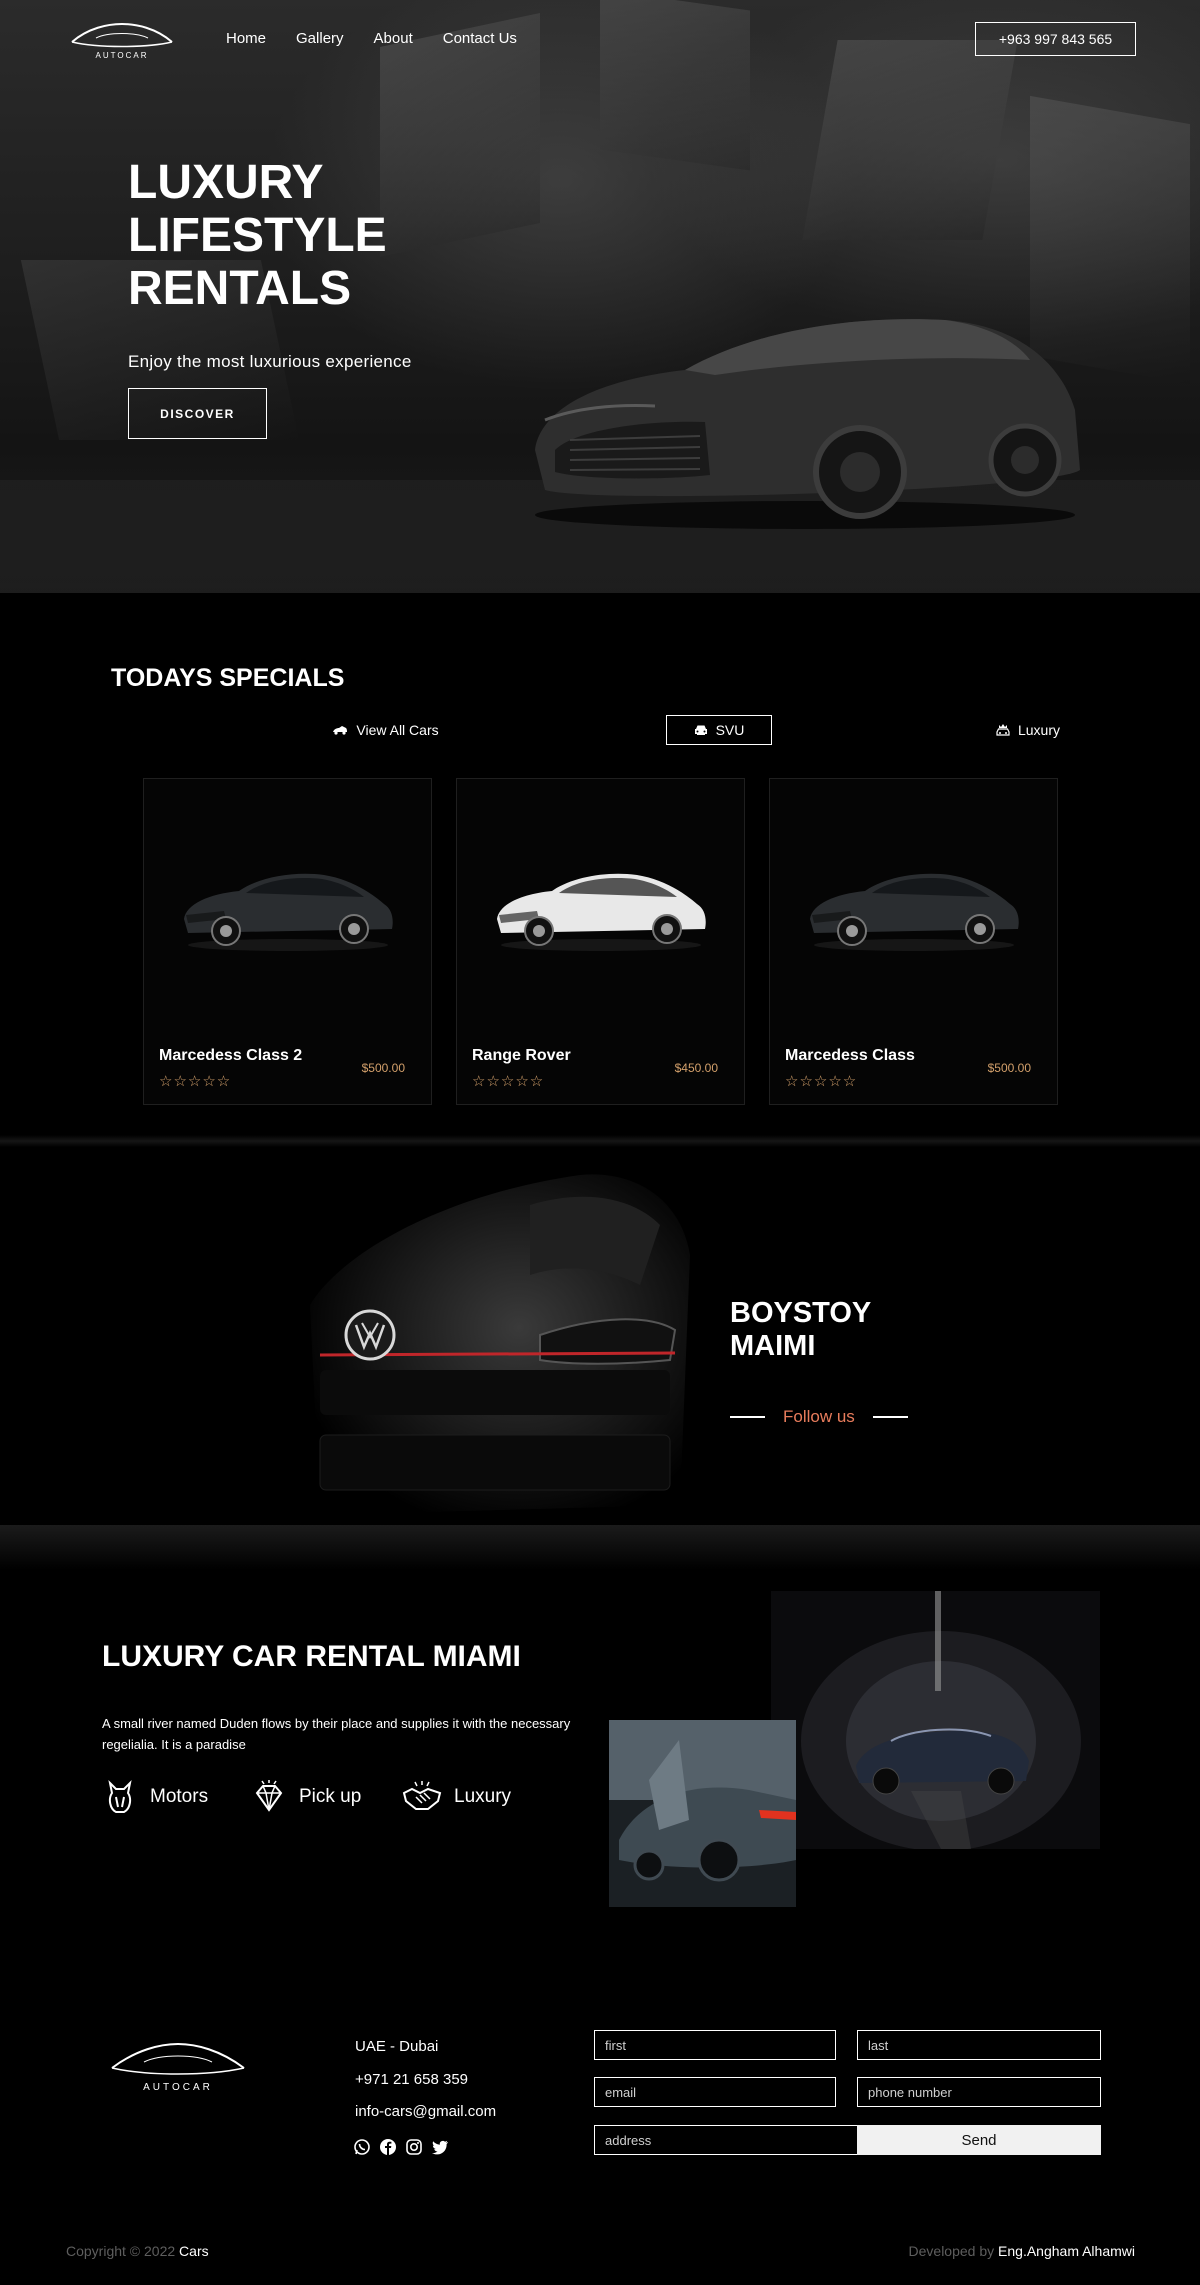  Describe the element at coordinates (230, 1056) in the screenshot. I see `car-name: Marcedess Class 2` at that location.